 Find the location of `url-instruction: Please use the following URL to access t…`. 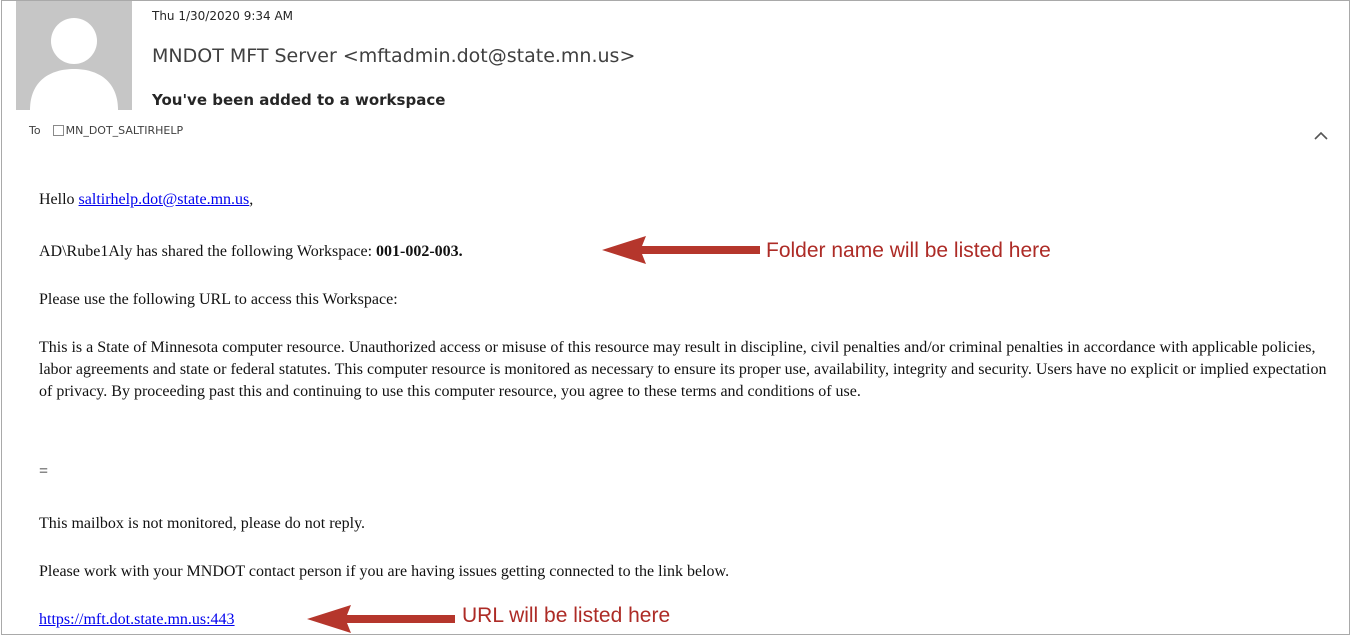

url-instruction: Please use the following URL to access t… is located at coordinates (218, 299).